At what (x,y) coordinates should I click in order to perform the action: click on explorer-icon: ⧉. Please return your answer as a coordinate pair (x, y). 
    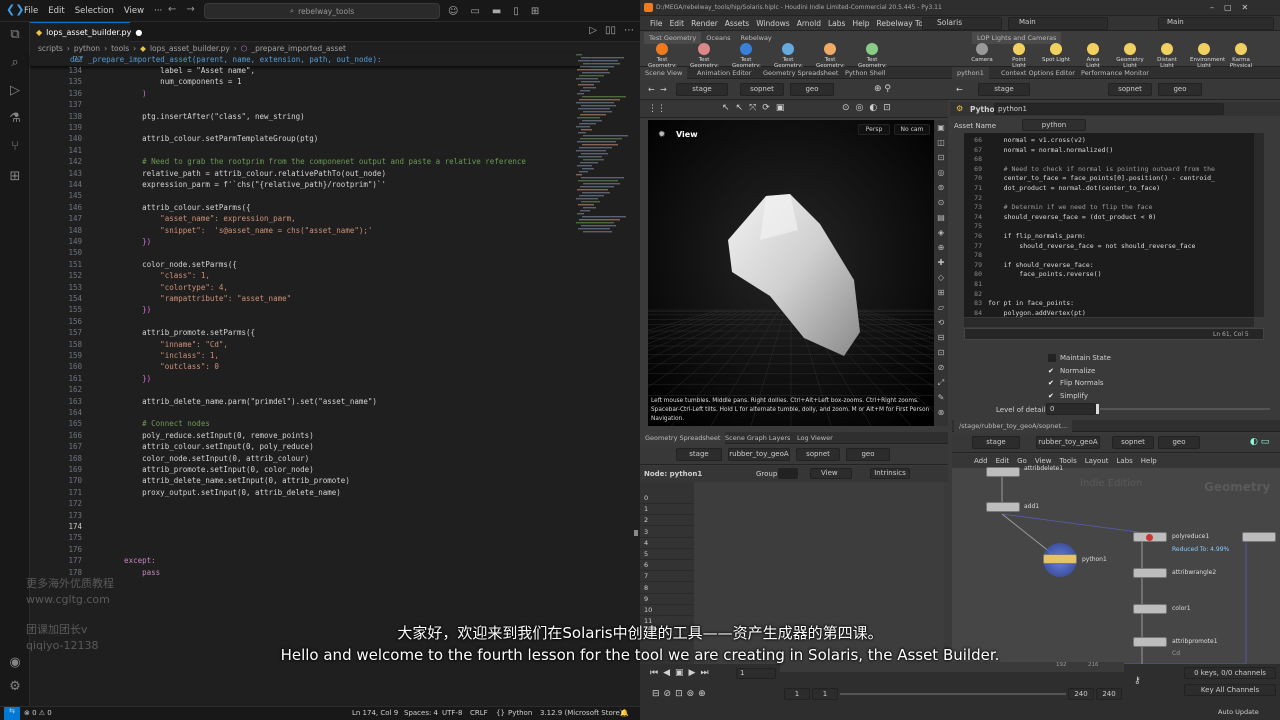
    Looking at the image, I should click on (15, 35).